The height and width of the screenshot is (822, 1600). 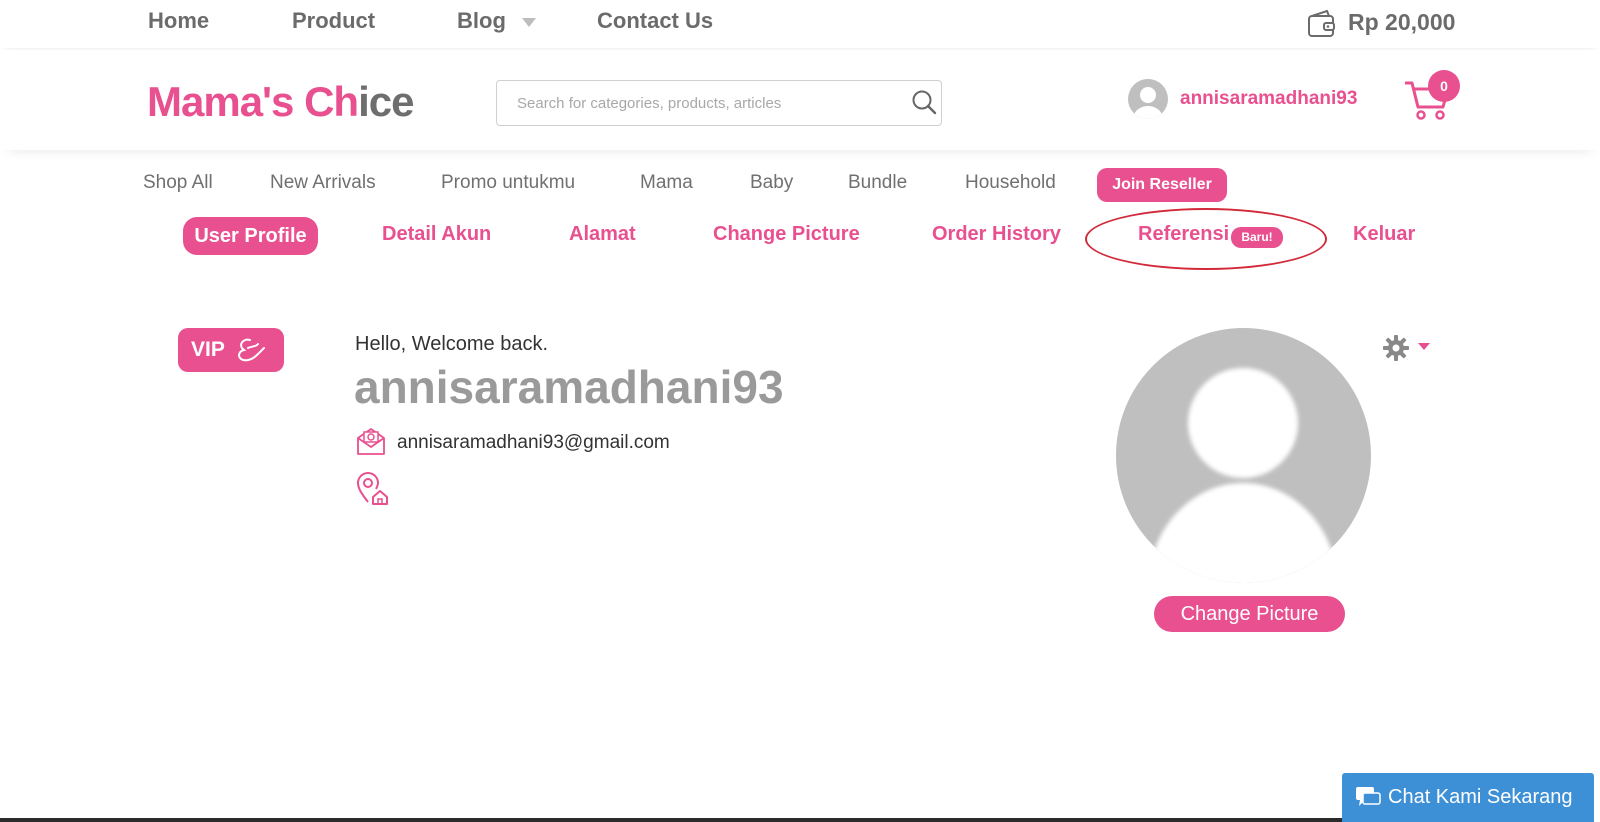 I want to click on chat-icon, so click(x=1368, y=796).